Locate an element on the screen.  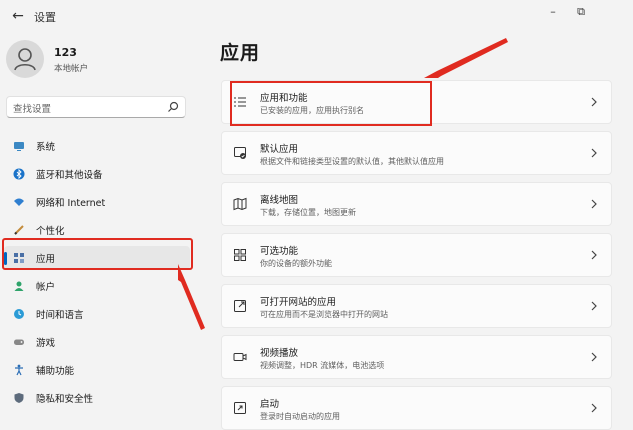
card-subtitle: 视频调整，HDR 流媒体，电池选项 is located at coordinates (322, 365).